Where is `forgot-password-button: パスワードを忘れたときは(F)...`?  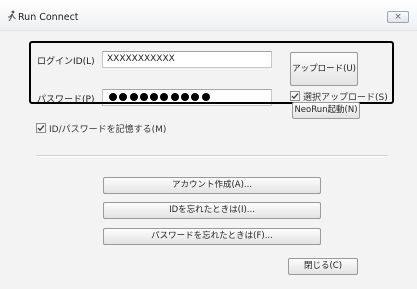
forgot-password-button: パスワードを忘れたときは(F)... is located at coordinates (212, 236).